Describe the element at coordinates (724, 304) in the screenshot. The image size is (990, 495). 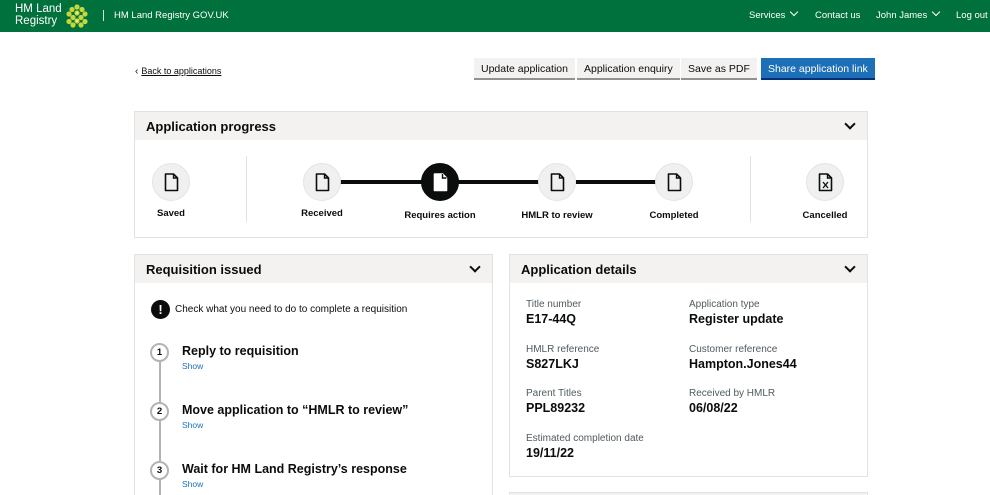
I see `application-type-label: Application type` at that location.